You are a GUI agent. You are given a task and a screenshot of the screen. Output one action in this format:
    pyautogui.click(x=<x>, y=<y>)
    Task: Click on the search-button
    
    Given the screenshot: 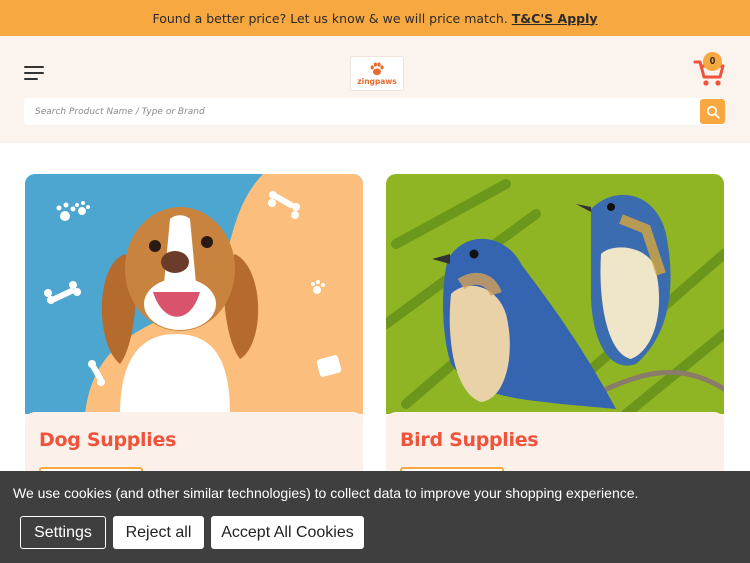 What is the action you would take?
    pyautogui.click(x=712, y=111)
    